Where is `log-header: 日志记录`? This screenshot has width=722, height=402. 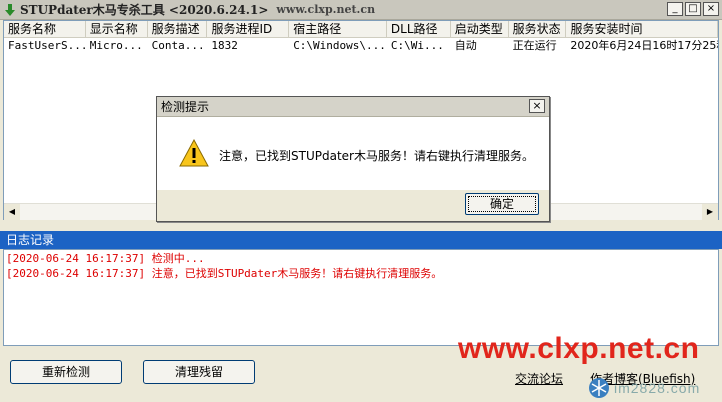
log-header: 日志记录 is located at coordinates (361, 240).